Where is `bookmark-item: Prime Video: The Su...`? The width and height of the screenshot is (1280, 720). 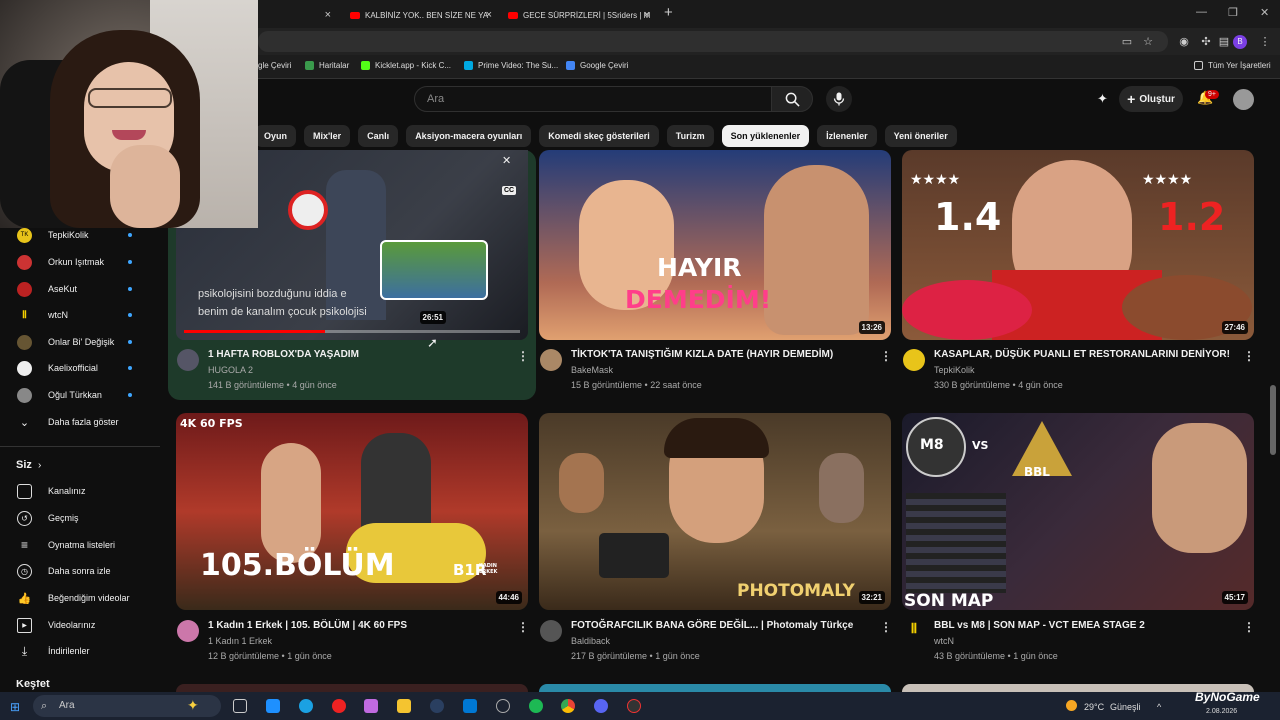
bookmark-item: Prime Video: The Su... is located at coordinates (511, 65).